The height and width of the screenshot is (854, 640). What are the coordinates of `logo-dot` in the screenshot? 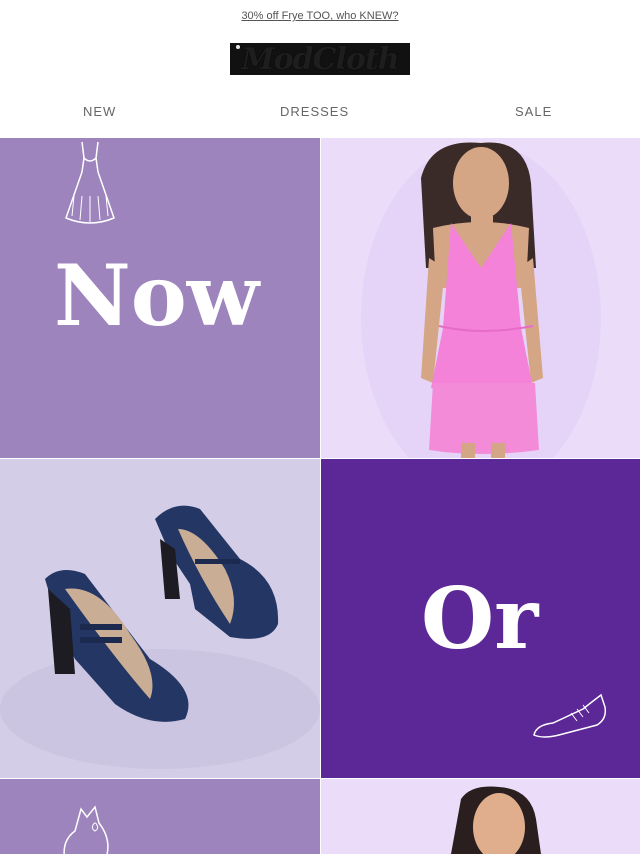 It's located at (238, 47).